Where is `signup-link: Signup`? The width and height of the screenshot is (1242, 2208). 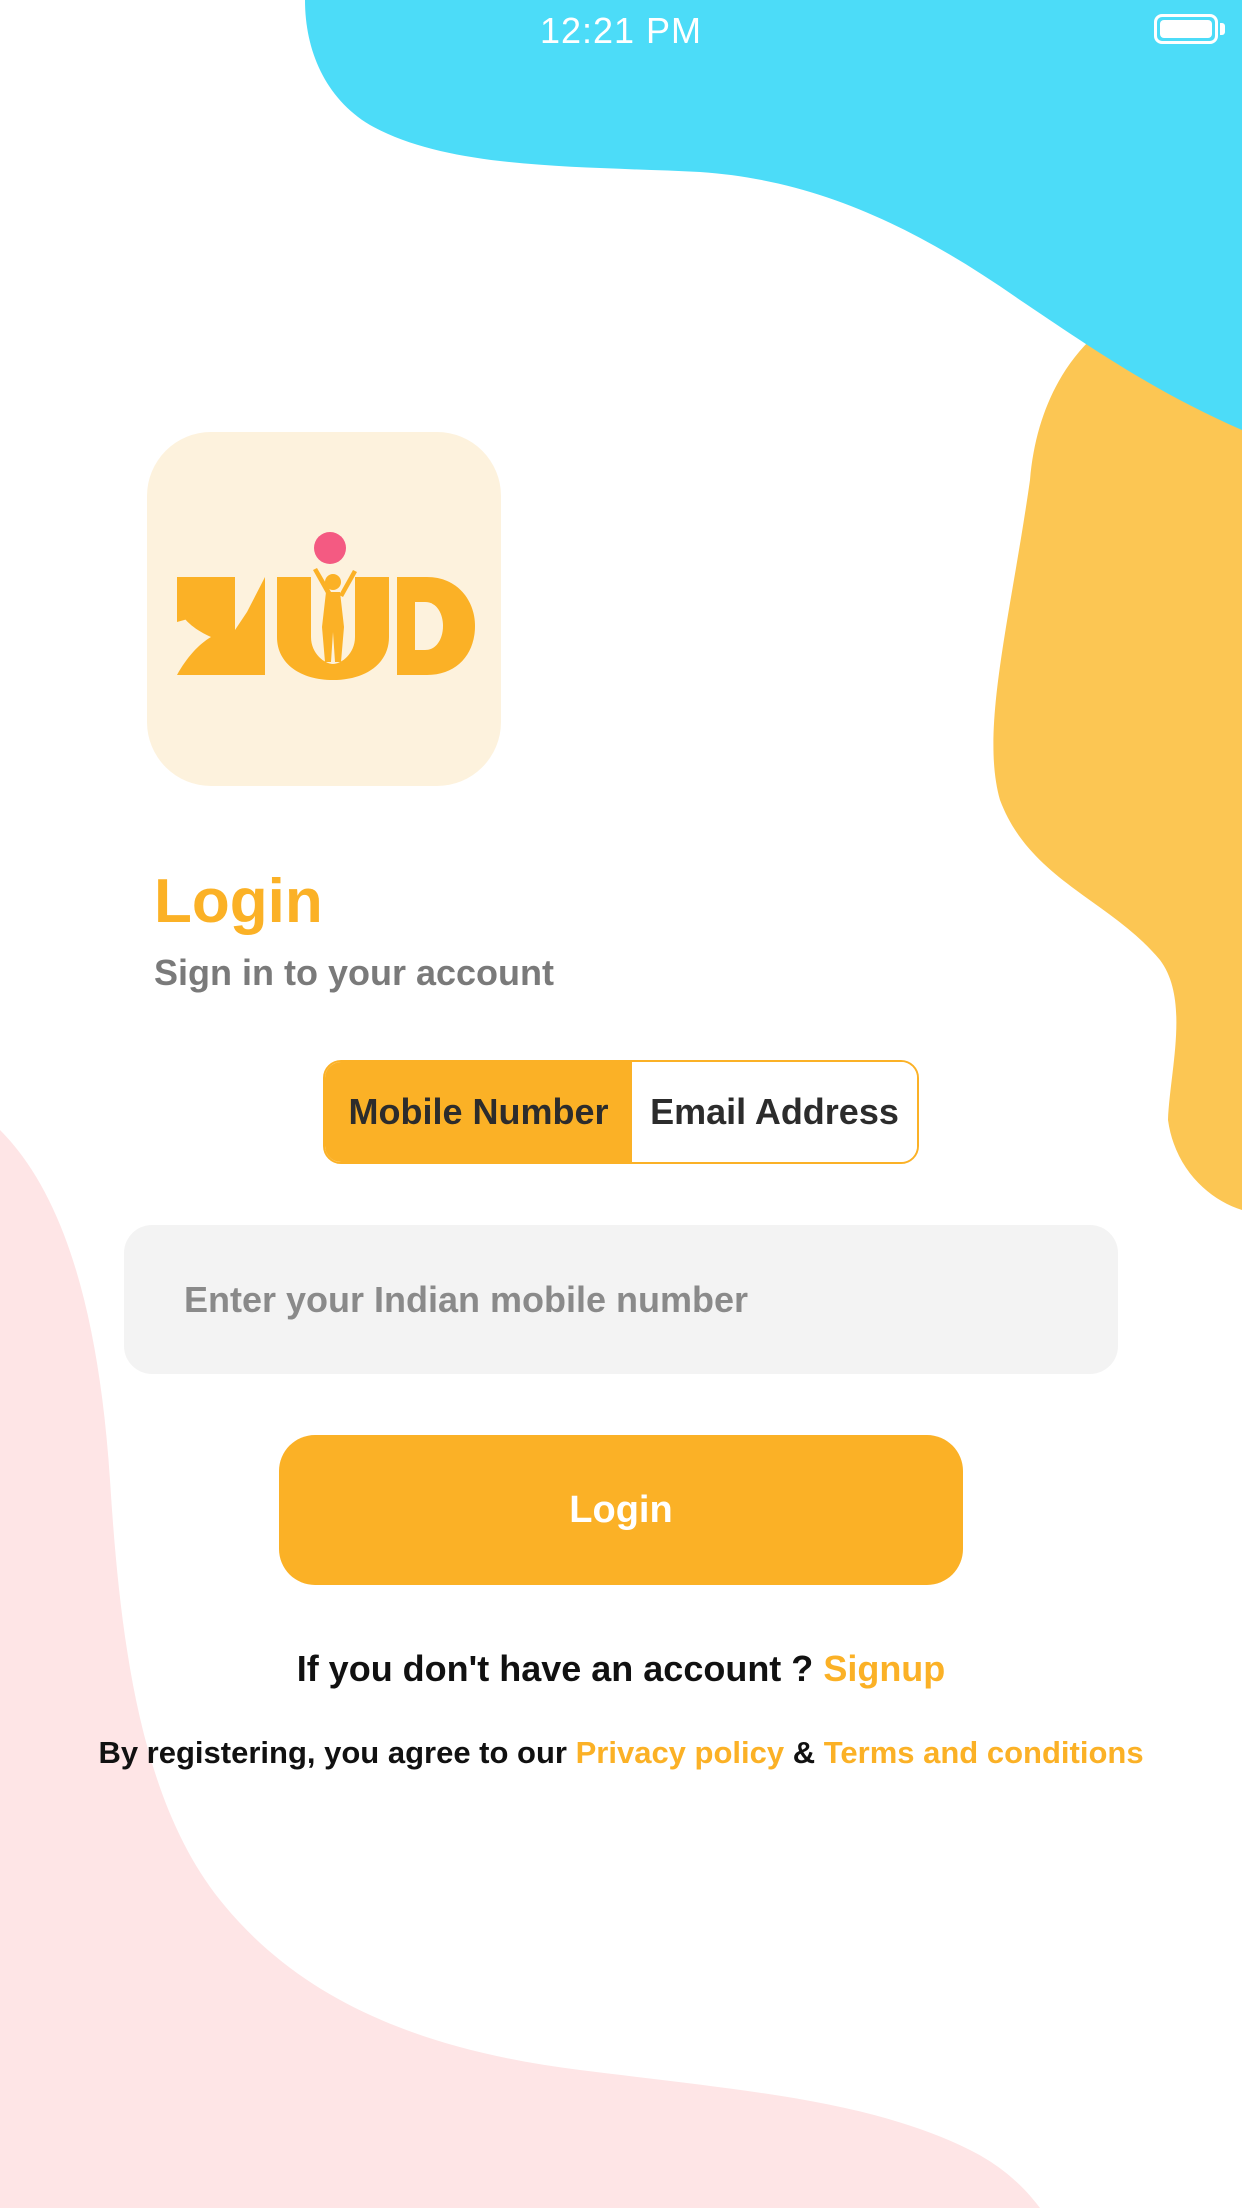
signup-link: Signup is located at coordinates (884, 1668).